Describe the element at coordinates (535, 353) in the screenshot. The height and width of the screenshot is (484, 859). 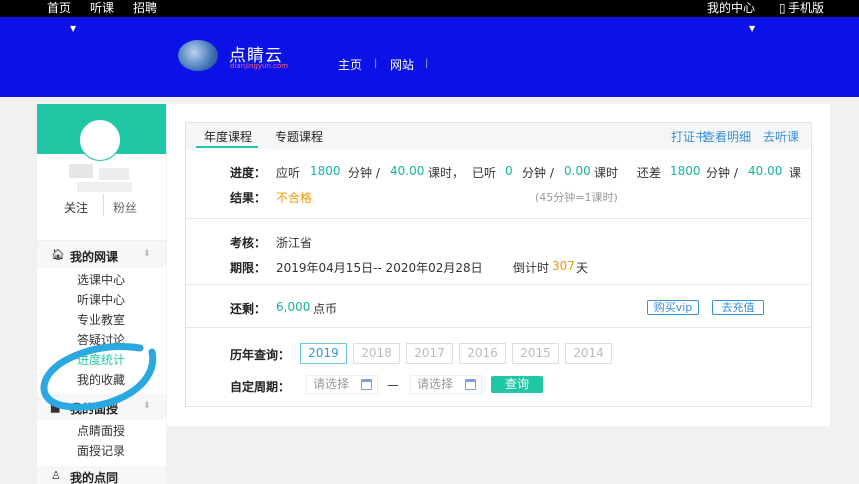
I see `year-2015-button: 2015` at that location.